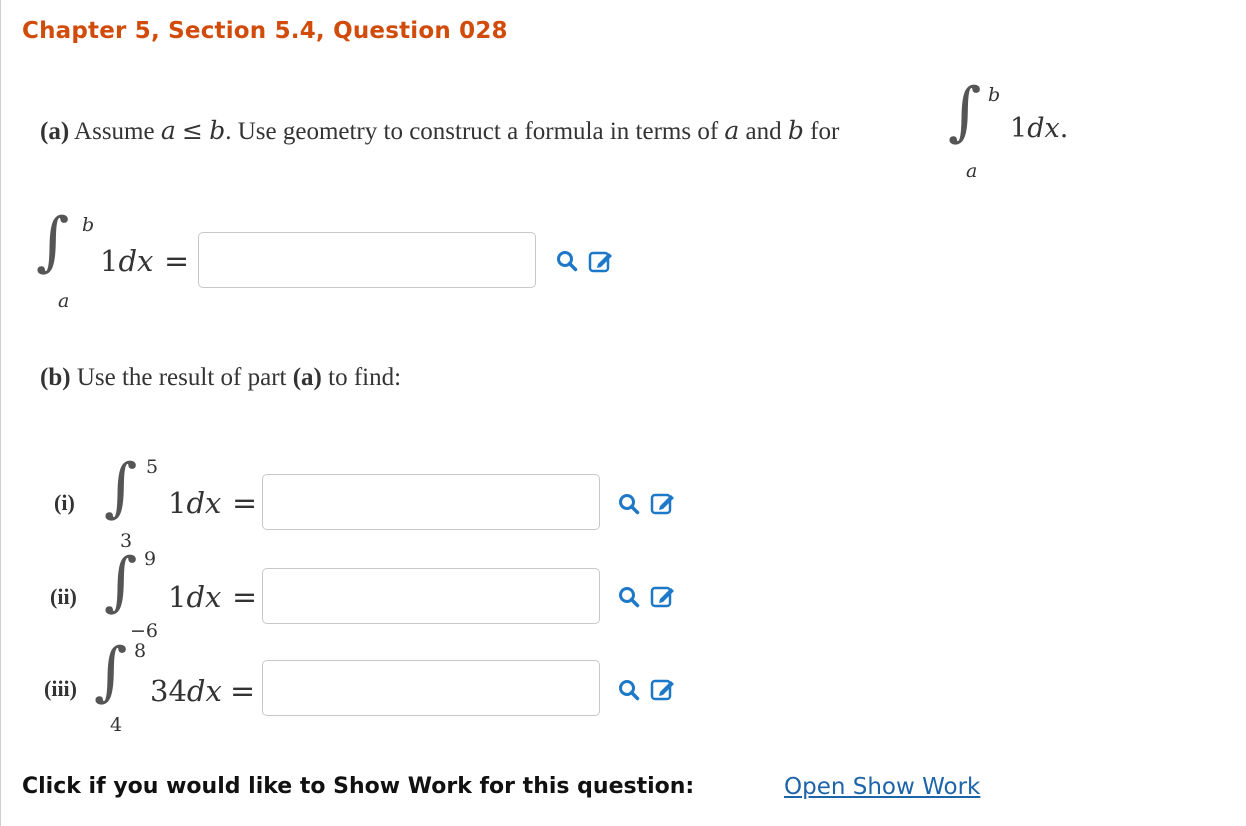 The height and width of the screenshot is (826, 1246). Describe the element at coordinates (192, 130) in the screenshot. I see `leq-symbol: ≤` at that location.